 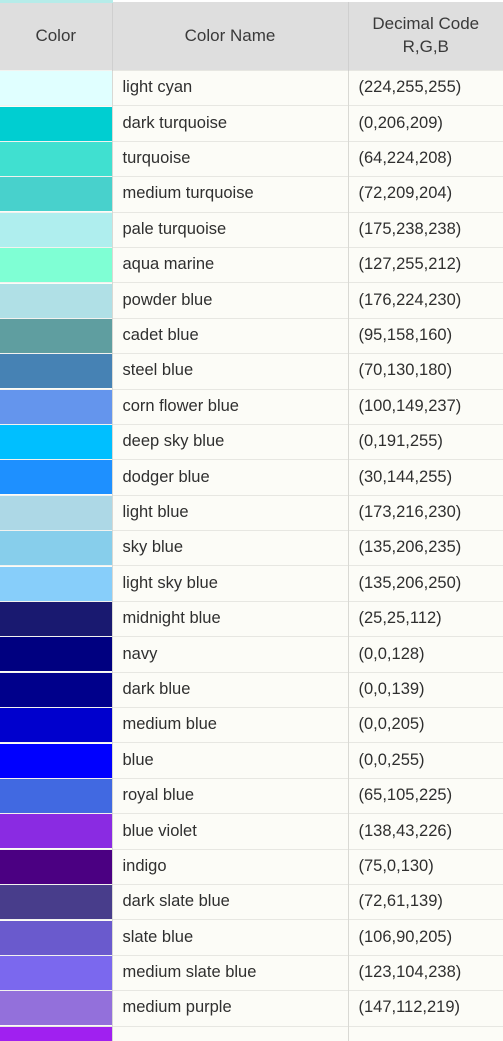 What do you see at coordinates (425, 194) in the screenshot?
I see `decimal-code-cell: (72,209,204)` at bounding box center [425, 194].